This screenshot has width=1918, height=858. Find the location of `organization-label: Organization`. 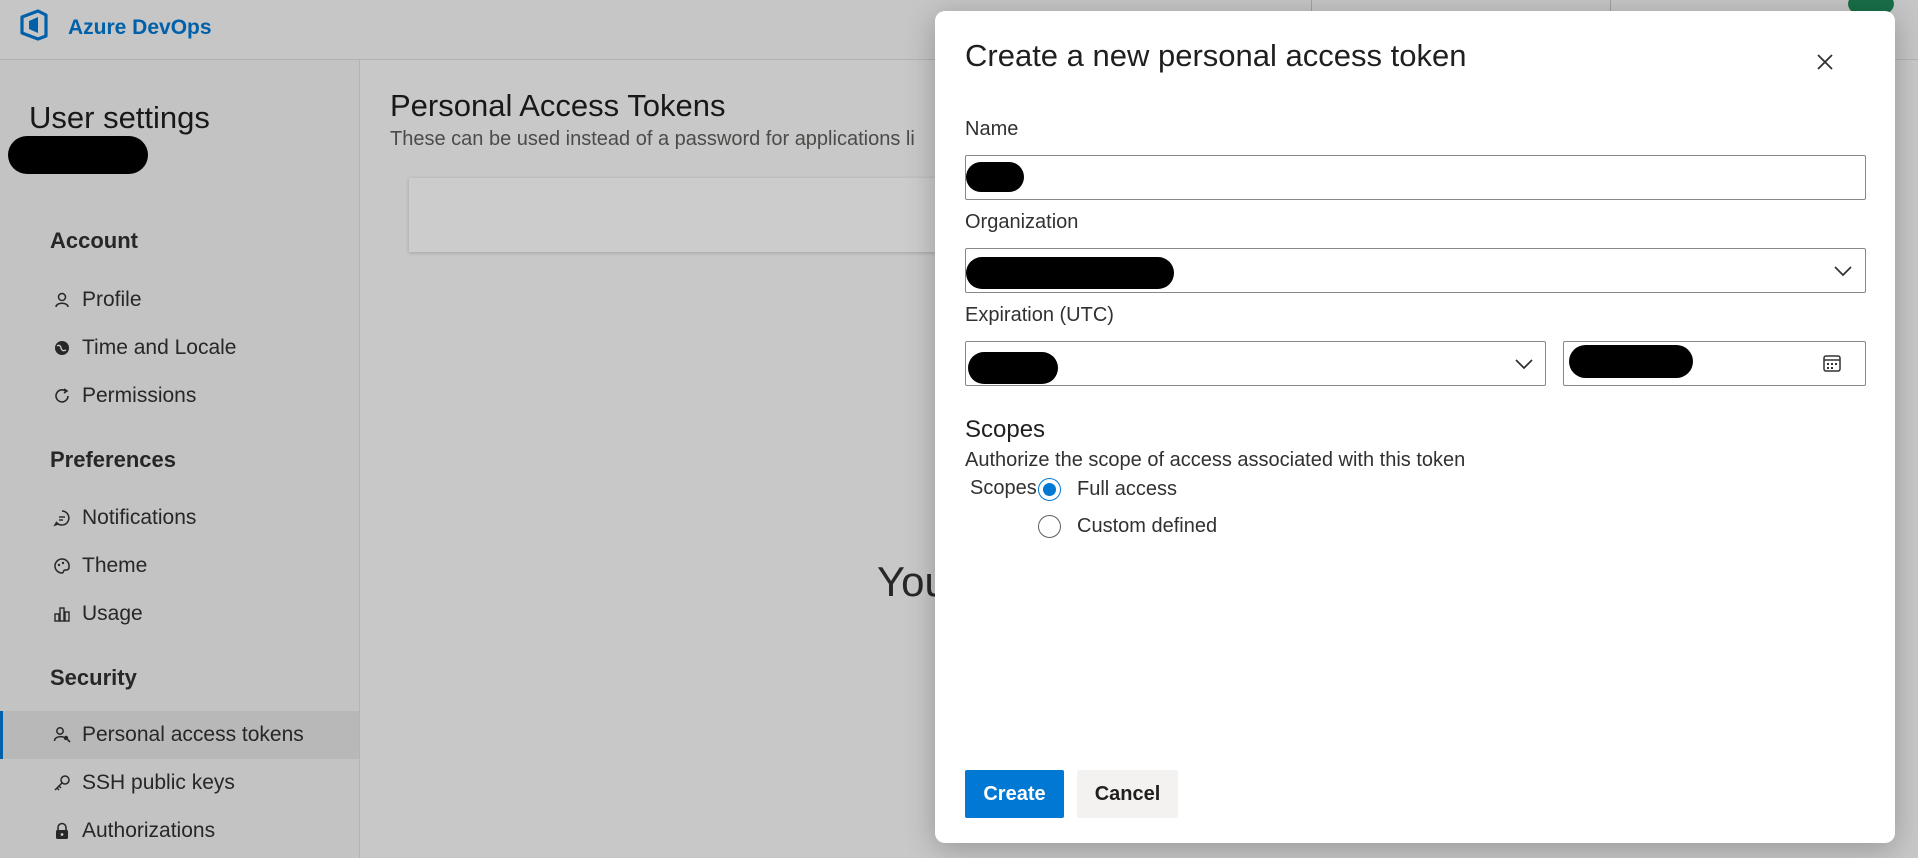

organization-label: Organization is located at coordinates (1022, 222).